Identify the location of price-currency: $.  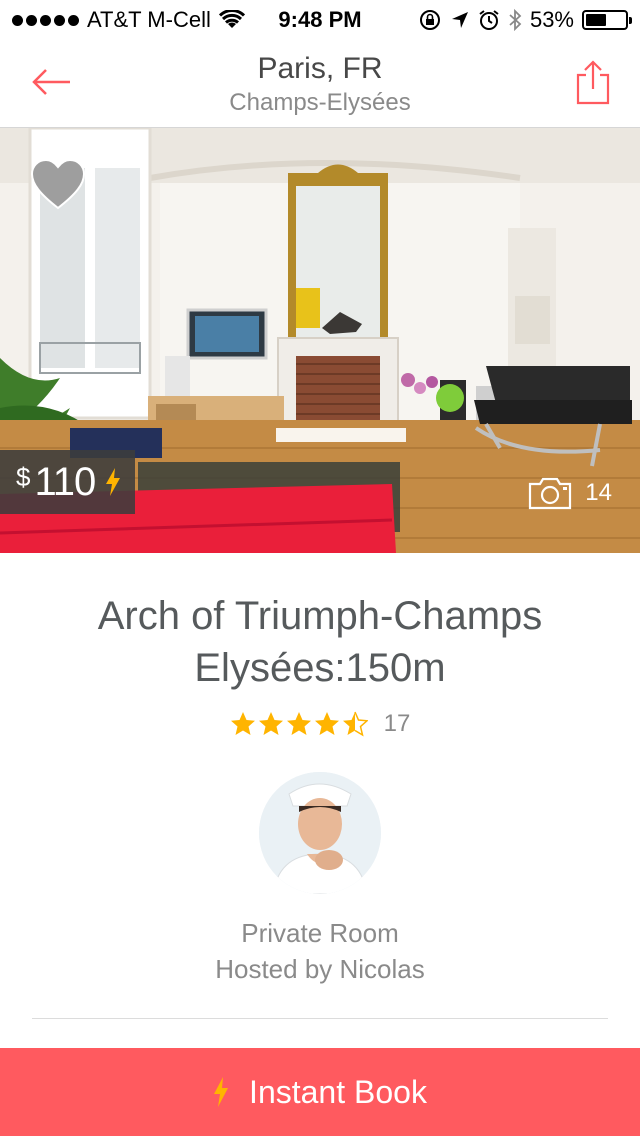
(23, 476).